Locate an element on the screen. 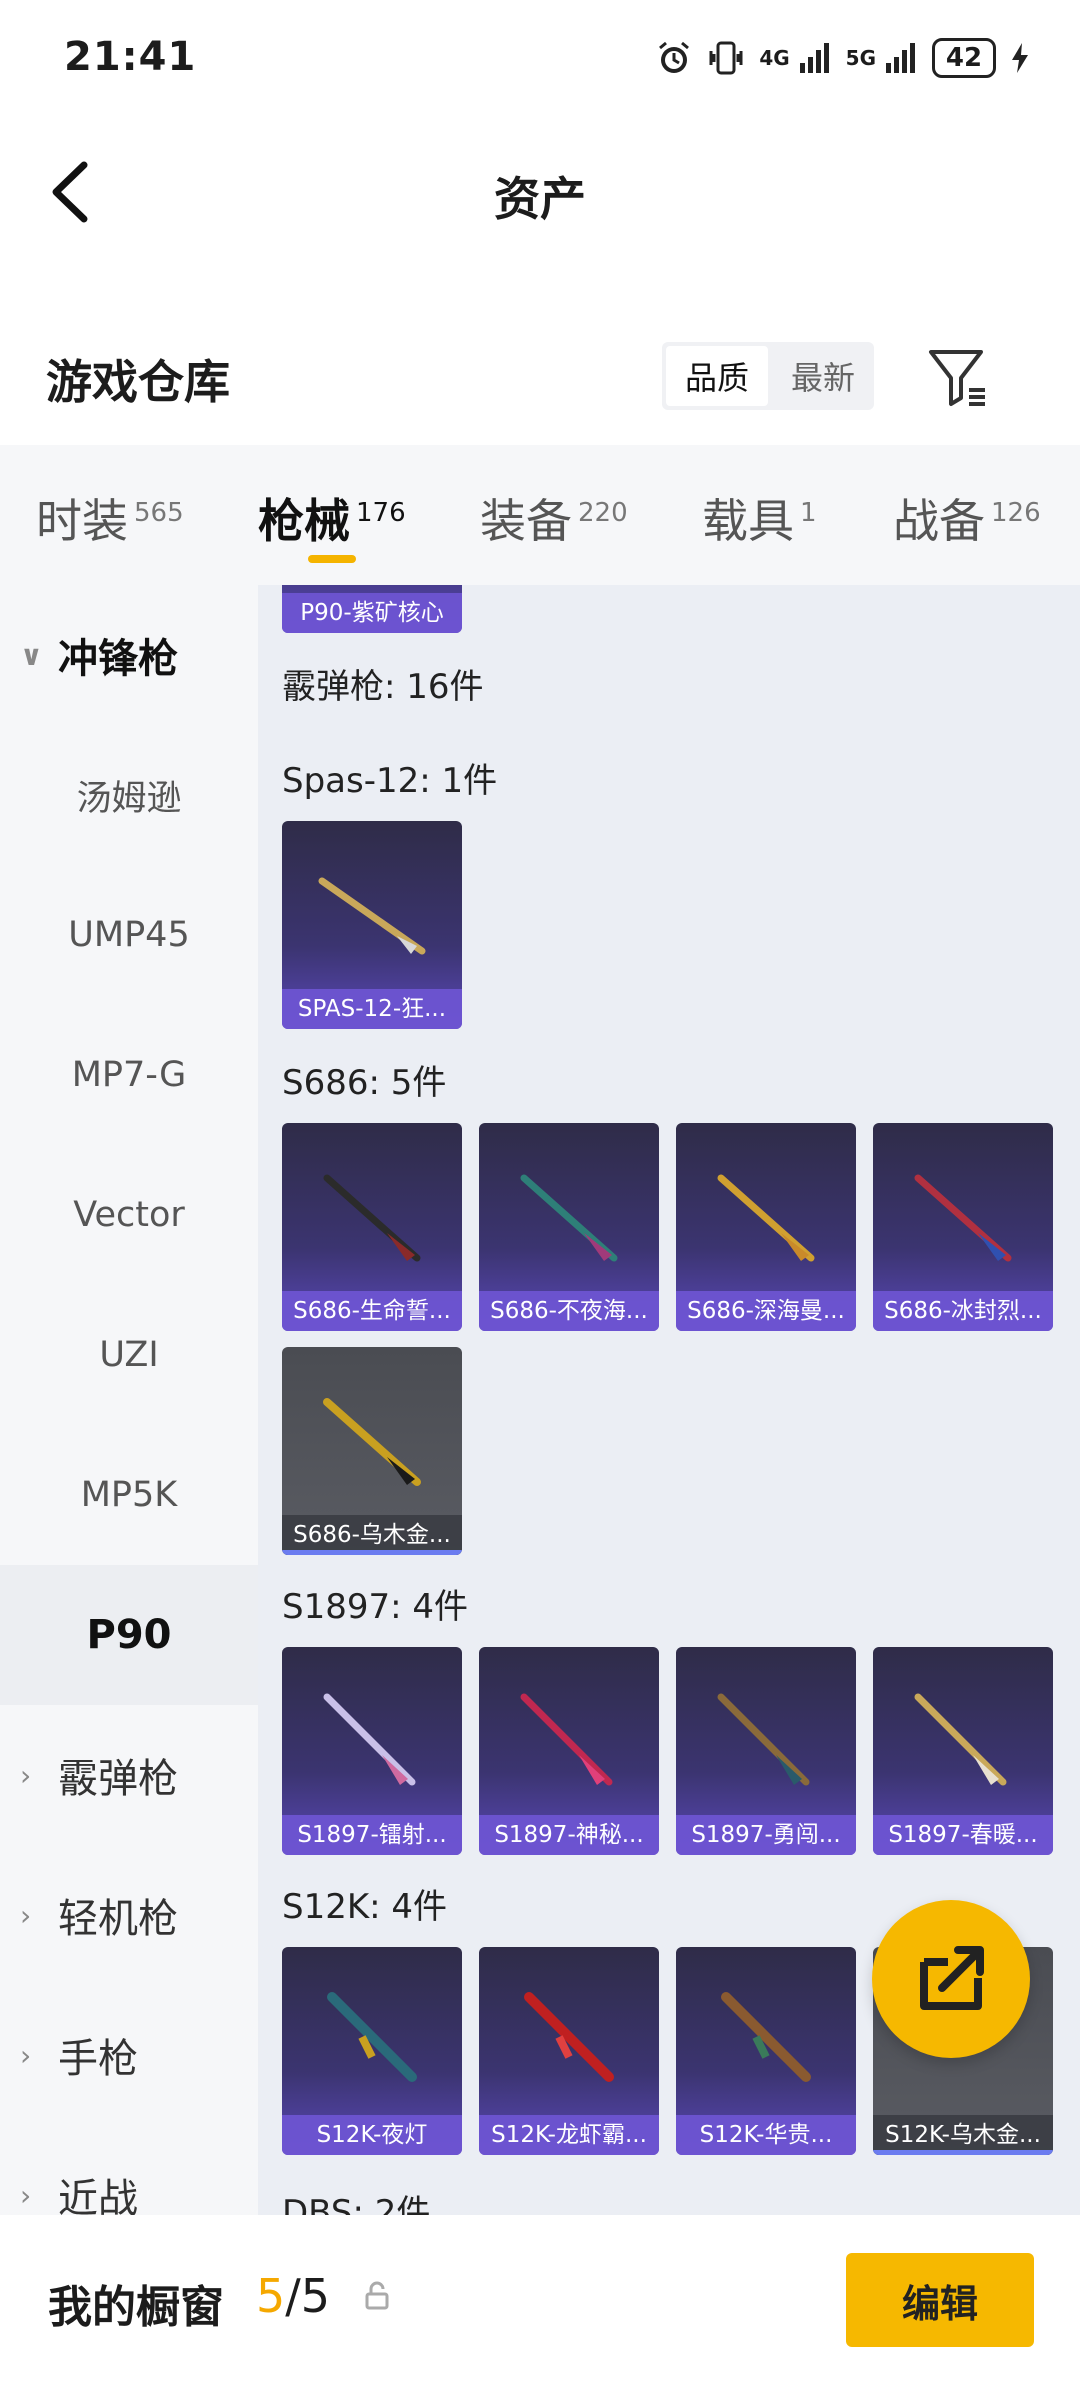 The height and width of the screenshot is (2382, 1080). category-tabs: 时装 565 枪械 176 装备 220 载具 1 战备 126 is located at coordinates (540, 515).